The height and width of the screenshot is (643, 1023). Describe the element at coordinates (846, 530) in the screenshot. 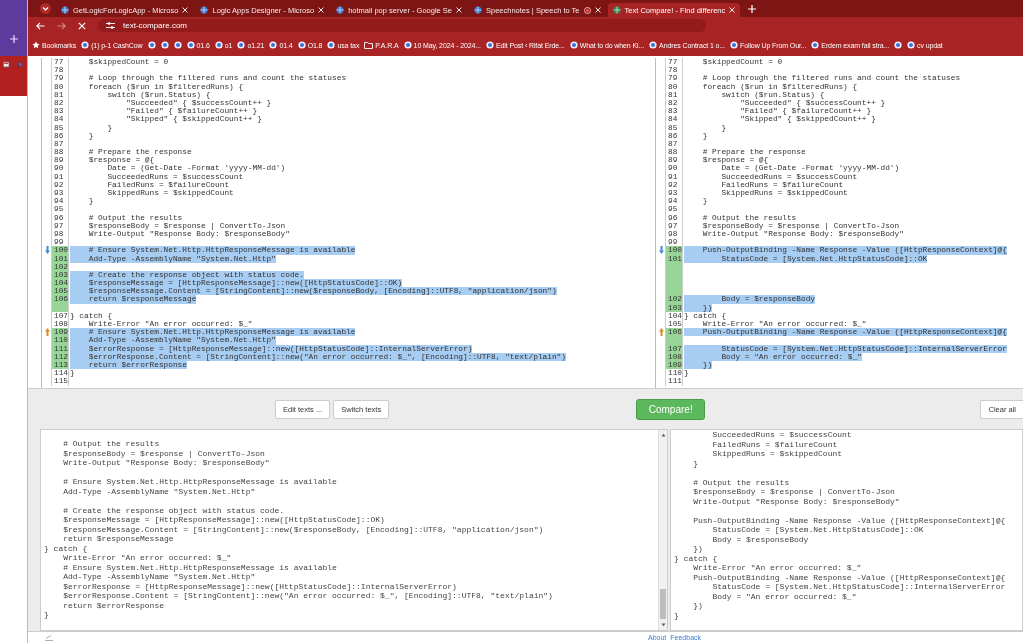

I see `text-editor: SucceededRuns = $successCount FailedRuns = $failureCount SkippedRuns = $skippedCount } # Output the results $responseBody = $response | ConvertTo-Json Write-Output "Response Body: $responseBody" Push-OutputBinding -Name Response -Value ([HttpResponseContext]@{ StatusCode = [System.Net.HttpStatusCode]::OK Body = $responseBody }) } catch { Write-Error "An error occurred: $_" Push-OutputBinding -Name Response -Value ([HttpResponseContext]@{ StatusCode = [System.Net.HttpStatusCode]::InternalServerError Body = "An error occurred: $_" }) }` at that location.